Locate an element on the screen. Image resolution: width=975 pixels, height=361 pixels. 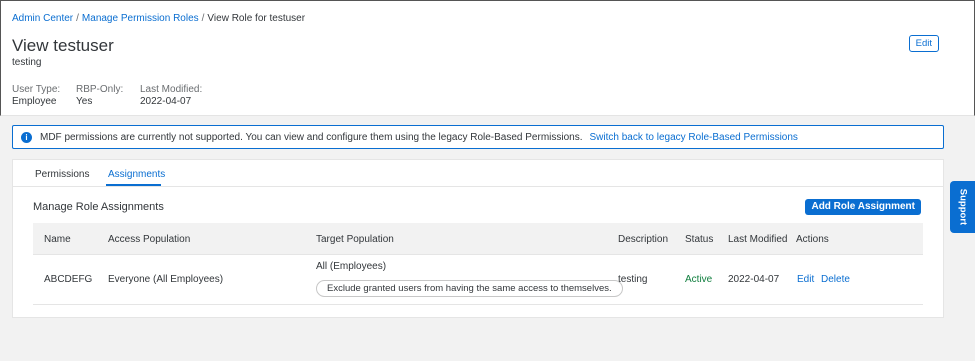
breadcrumb-current: View Role for testuser is located at coordinates (256, 18).